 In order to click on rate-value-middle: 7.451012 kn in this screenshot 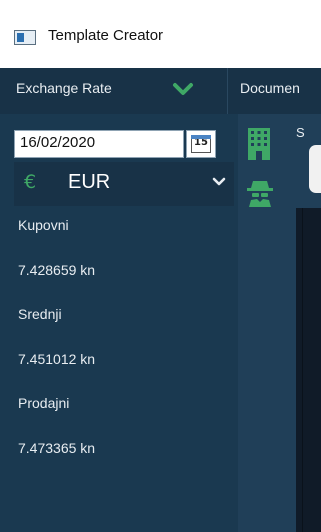, I will do `click(57, 359)`.